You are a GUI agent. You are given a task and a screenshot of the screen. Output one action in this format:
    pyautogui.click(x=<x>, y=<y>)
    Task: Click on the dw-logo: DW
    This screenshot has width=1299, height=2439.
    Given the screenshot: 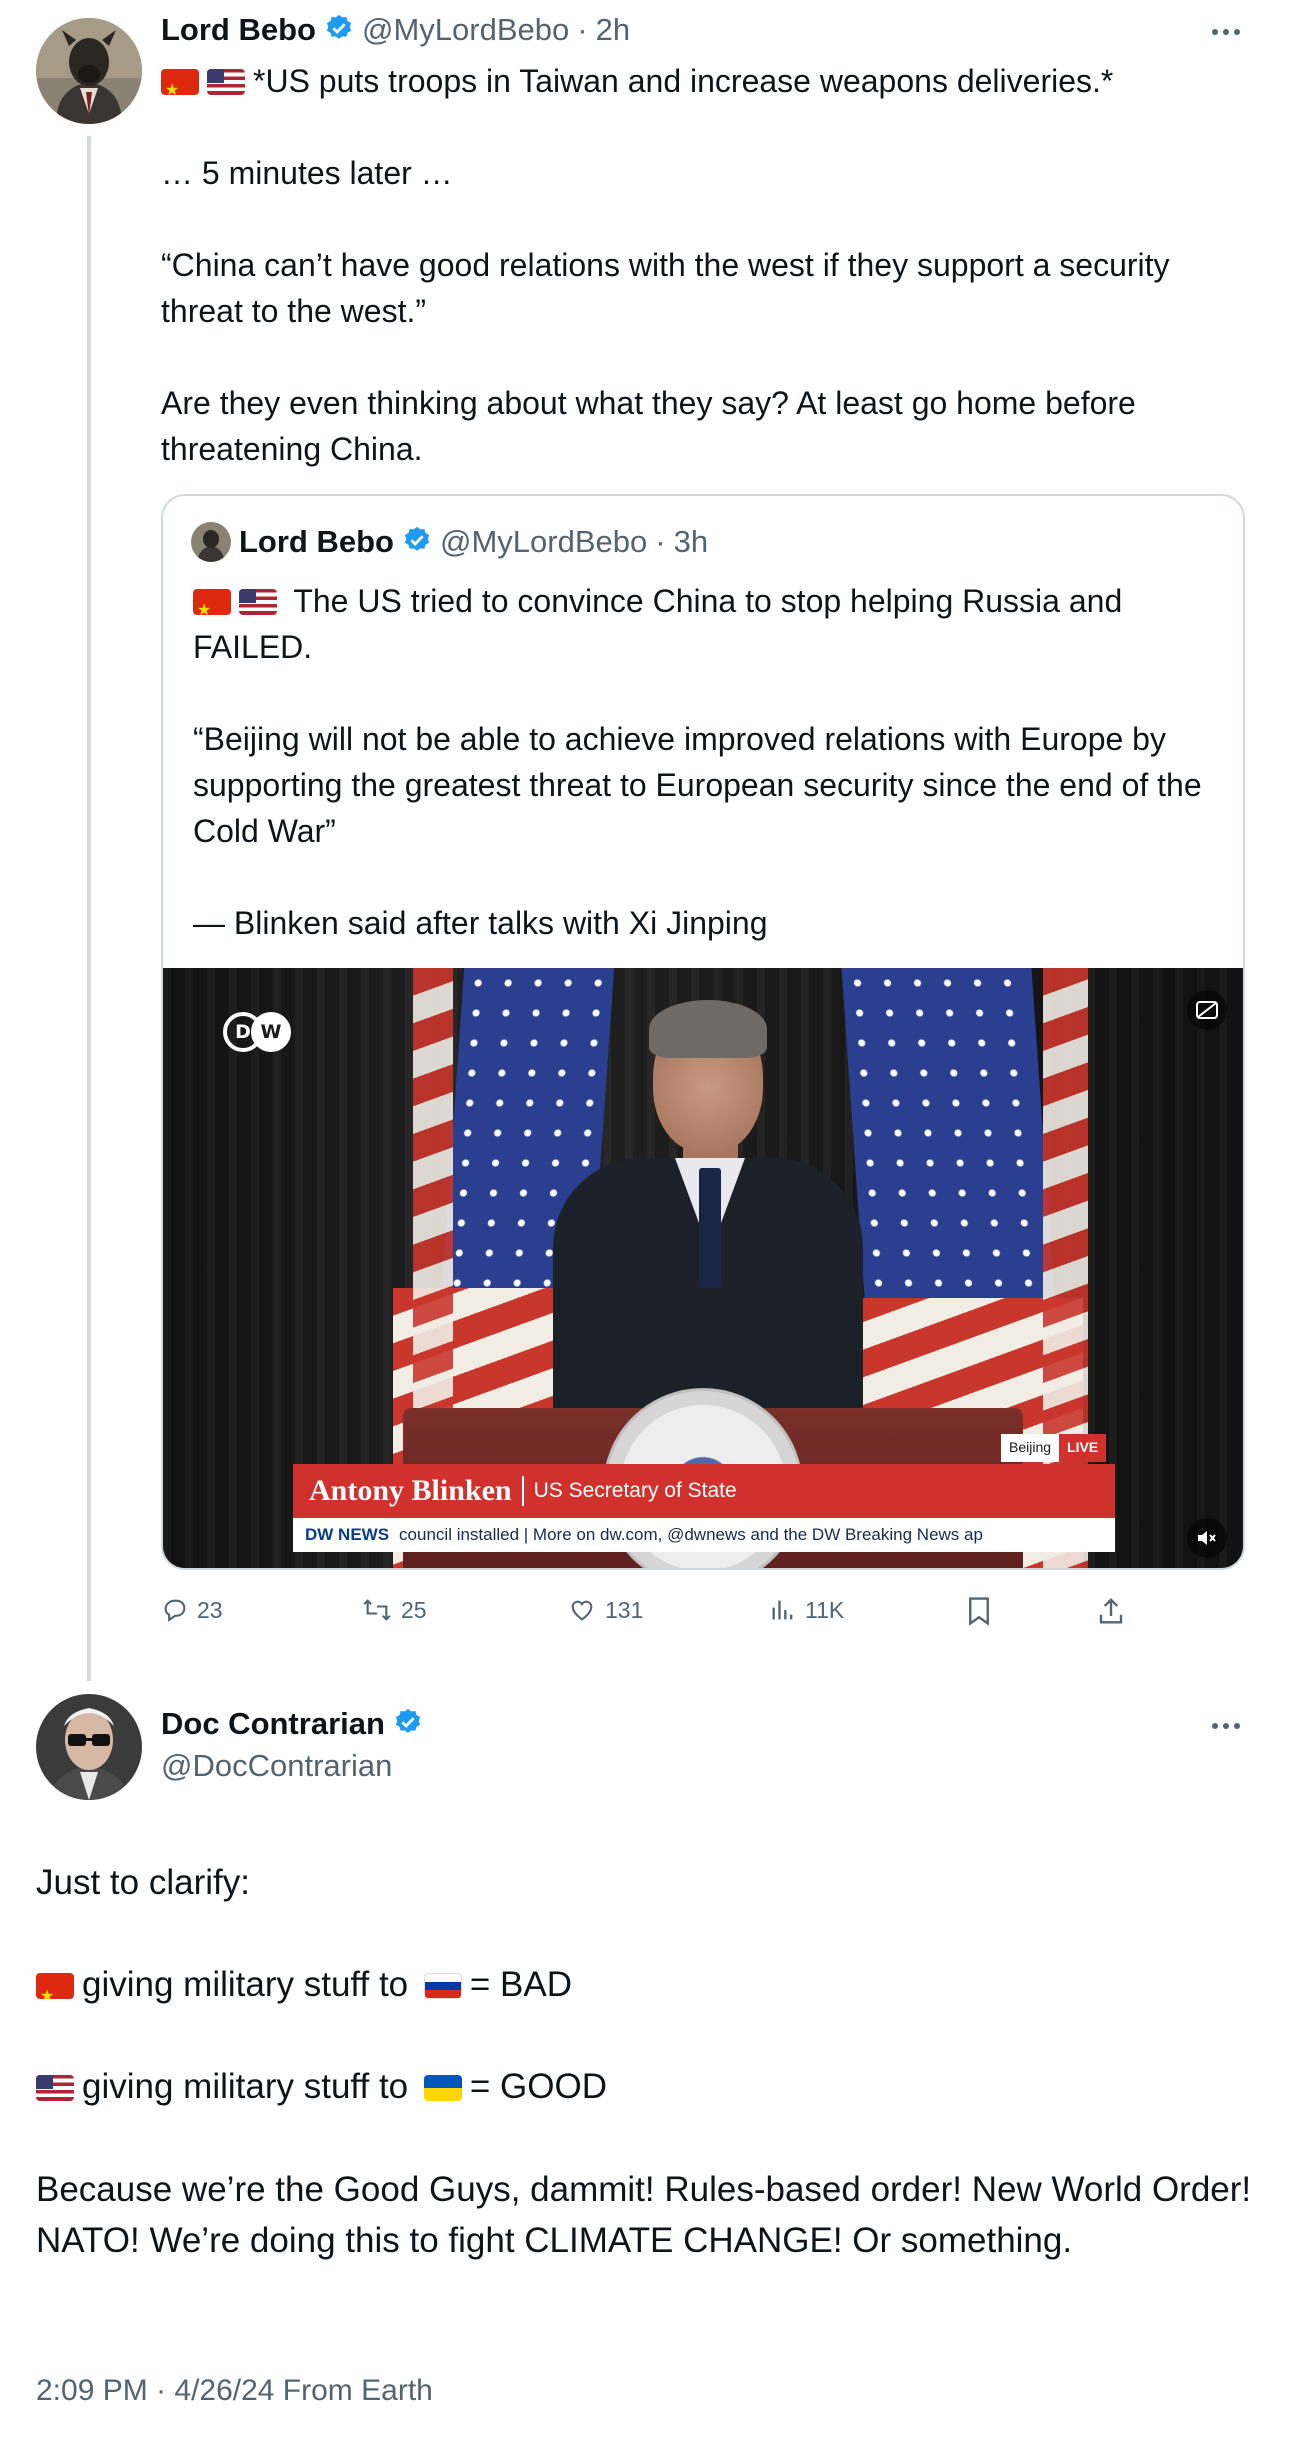 What is the action you would take?
    pyautogui.click(x=258, y=1032)
    